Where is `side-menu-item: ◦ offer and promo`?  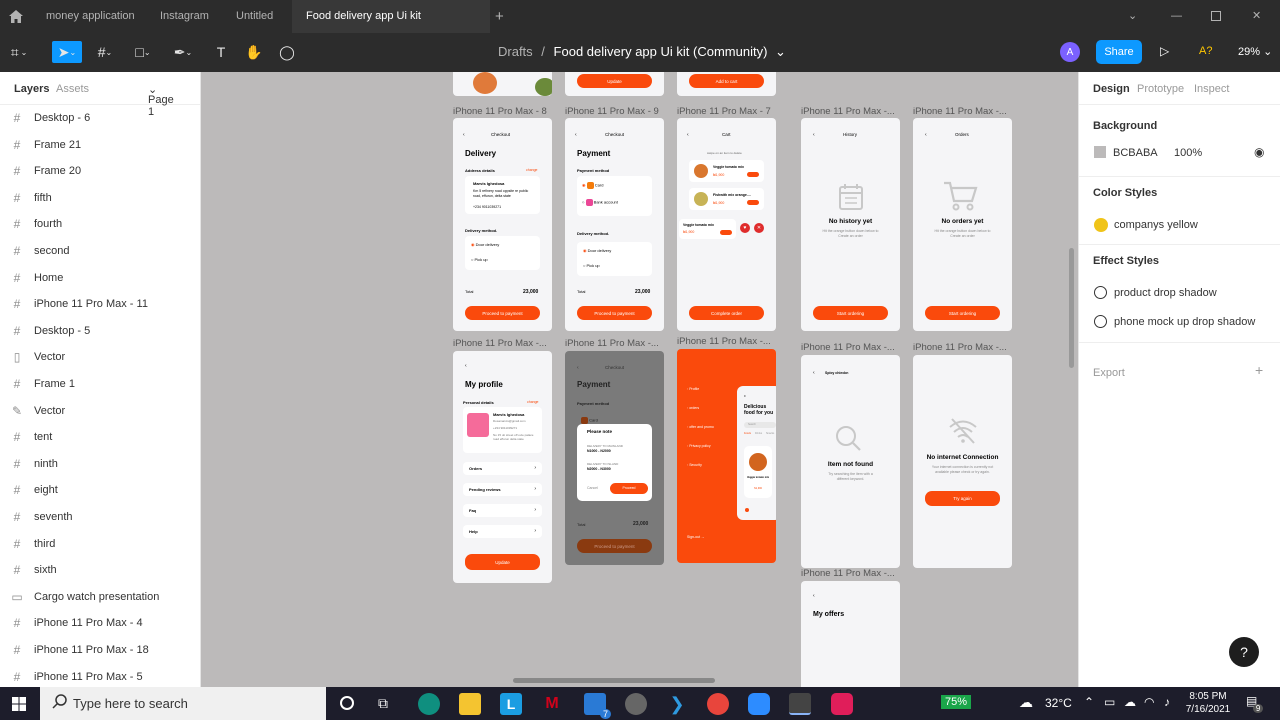 side-menu-item: ◦ offer and promo is located at coordinates (700, 427).